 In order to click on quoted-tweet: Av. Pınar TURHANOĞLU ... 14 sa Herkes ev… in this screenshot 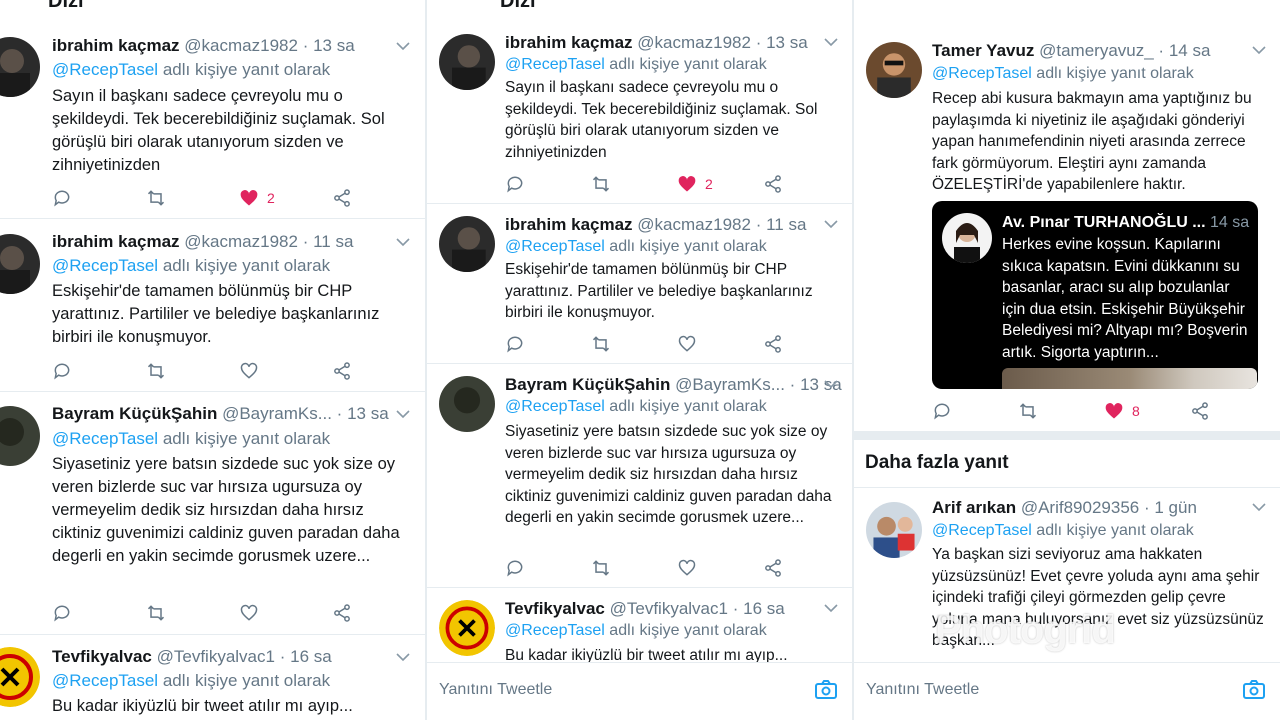, I will do `click(1095, 295)`.